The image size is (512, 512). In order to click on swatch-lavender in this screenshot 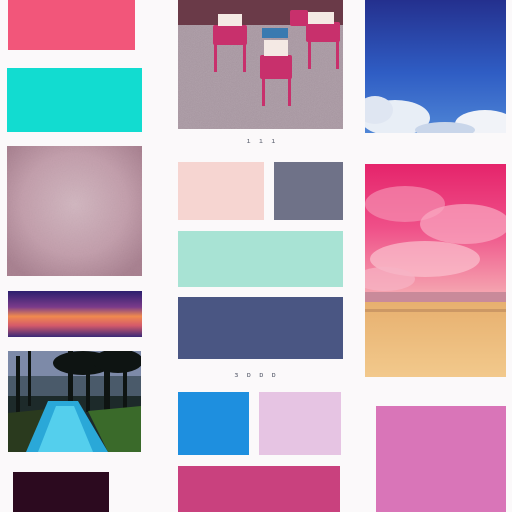, I will do `click(300, 423)`.